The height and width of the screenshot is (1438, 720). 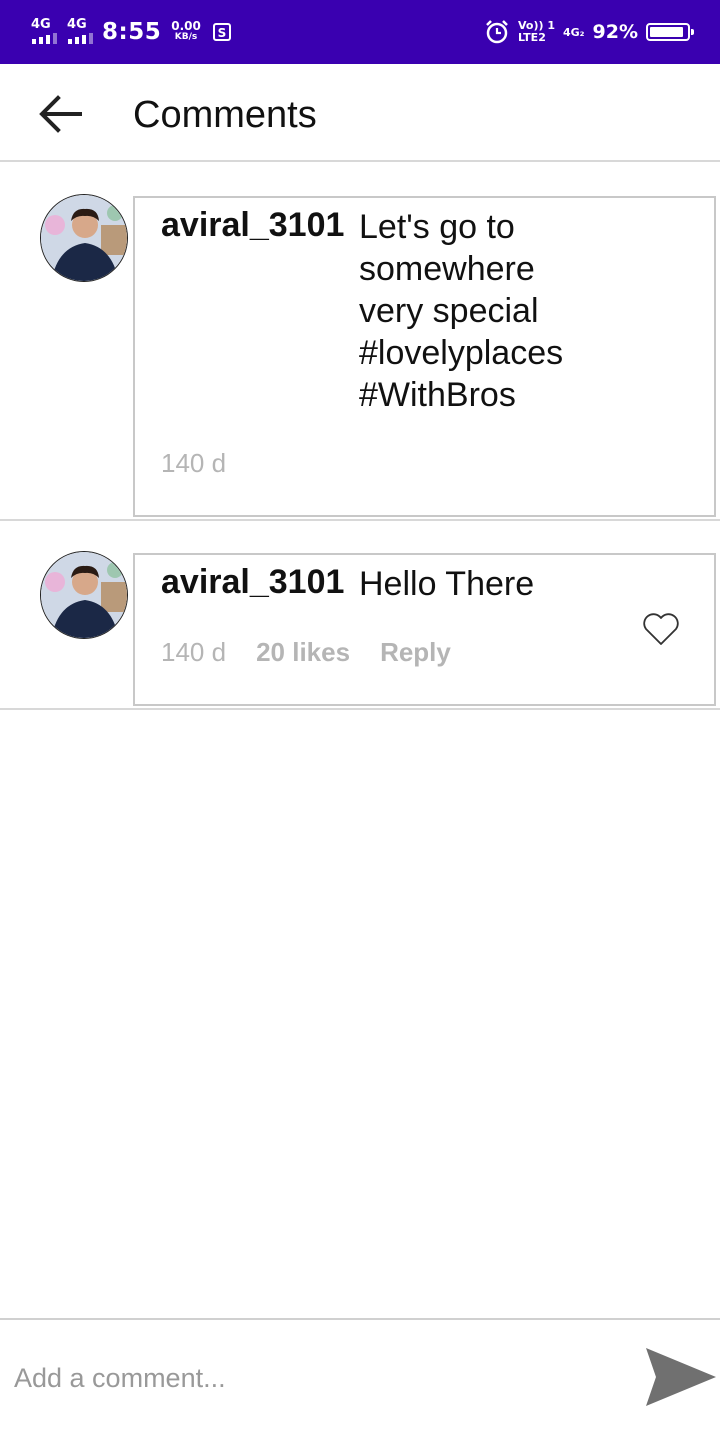 I want to click on status-bar-right: Vo)) 1 LTE2 4G₂ 92%, so click(x=589, y=32).